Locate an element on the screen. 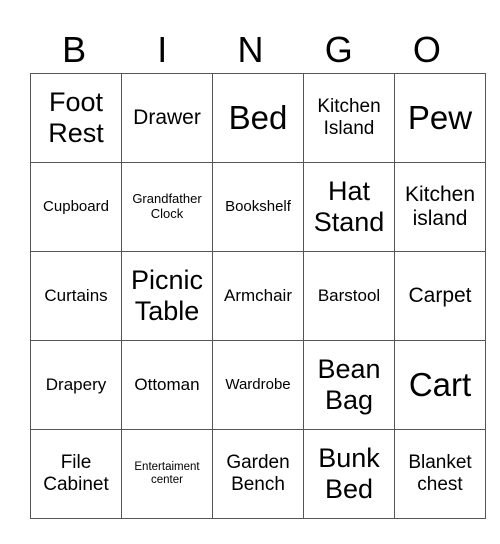 The image size is (500, 544). header-letter-n: N is located at coordinates (250, 49).